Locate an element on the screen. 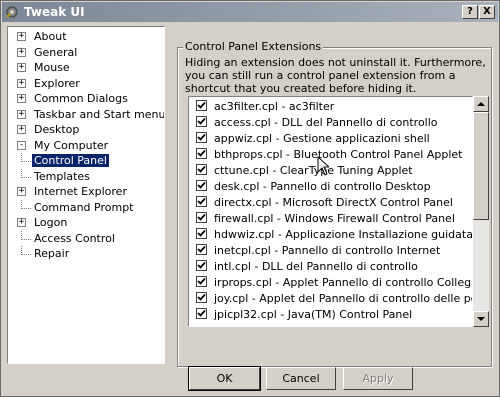 This screenshot has width=500, height=397. tree-item-label: Taskbar and Start menu is located at coordinates (98, 114).